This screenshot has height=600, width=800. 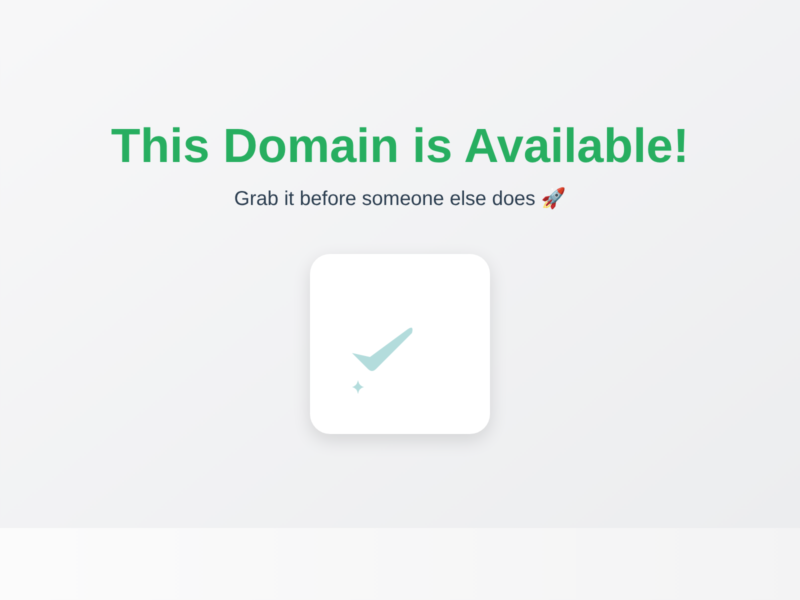 I want to click on page-title: This Domain is Available!, so click(x=400, y=147).